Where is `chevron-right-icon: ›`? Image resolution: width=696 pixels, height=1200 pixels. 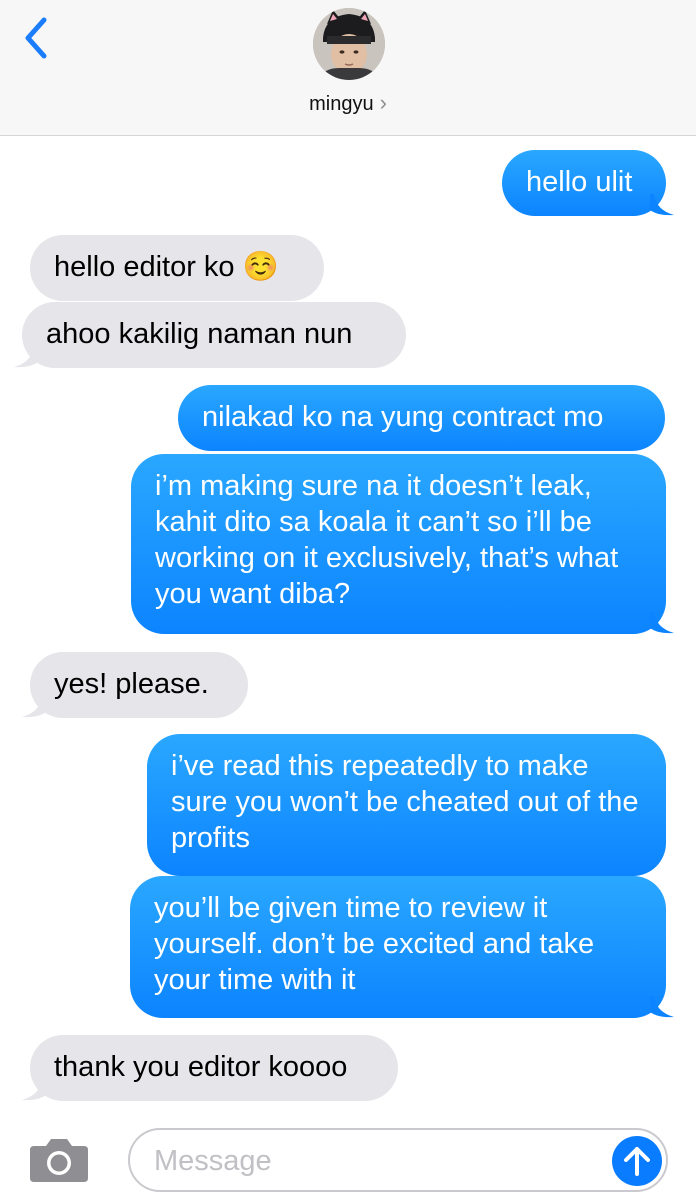
chevron-right-icon: › is located at coordinates (383, 102).